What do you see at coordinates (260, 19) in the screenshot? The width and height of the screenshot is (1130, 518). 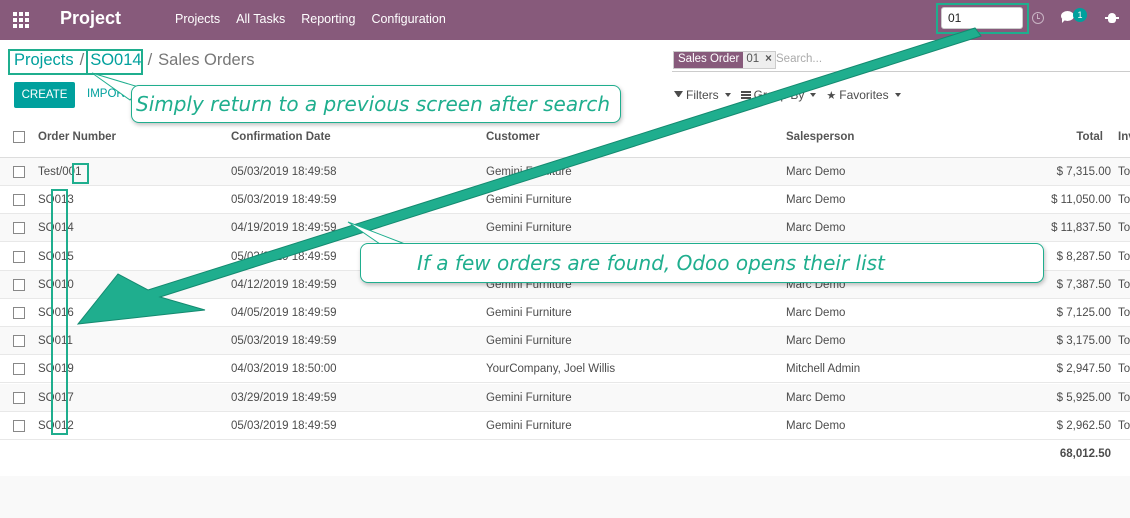 I see `menu-item-all-tasks: All Tasks` at bounding box center [260, 19].